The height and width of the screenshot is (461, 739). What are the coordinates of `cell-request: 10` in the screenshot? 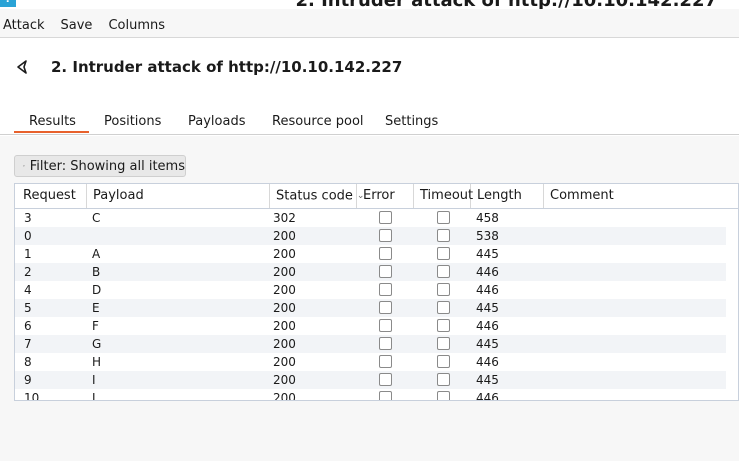 It's located at (32, 396).